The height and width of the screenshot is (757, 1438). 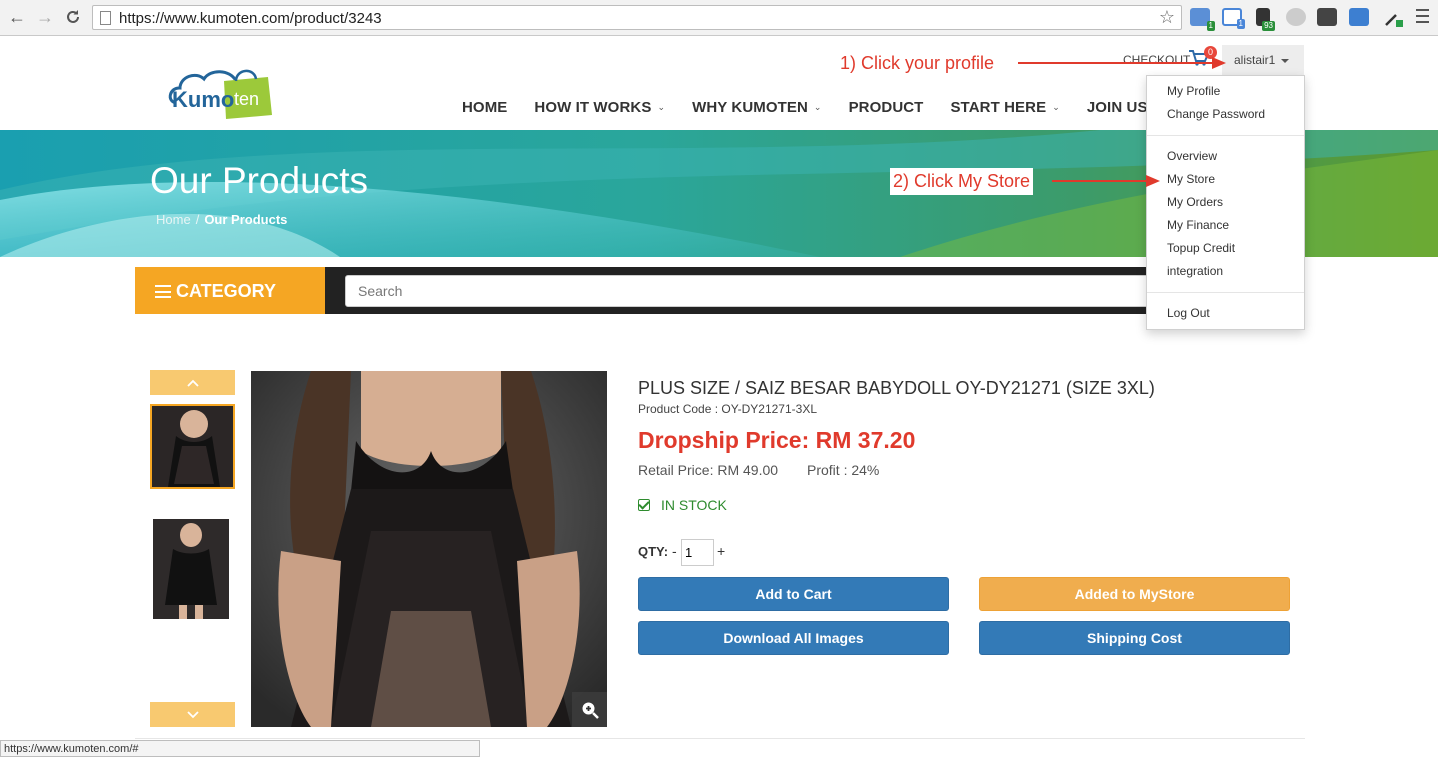 I want to click on extension-film-icon, so click(x=1327, y=17).